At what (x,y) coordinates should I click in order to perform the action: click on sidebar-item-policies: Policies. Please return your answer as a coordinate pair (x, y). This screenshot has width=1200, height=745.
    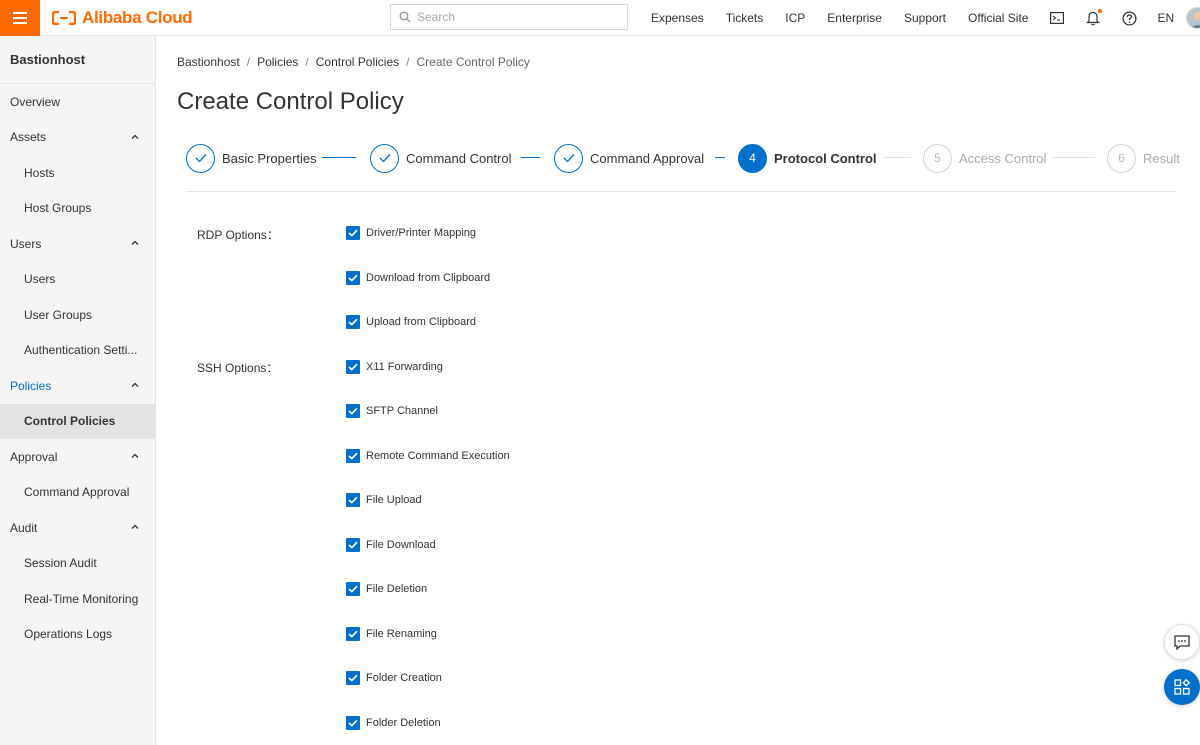
    Looking at the image, I should click on (77, 386).